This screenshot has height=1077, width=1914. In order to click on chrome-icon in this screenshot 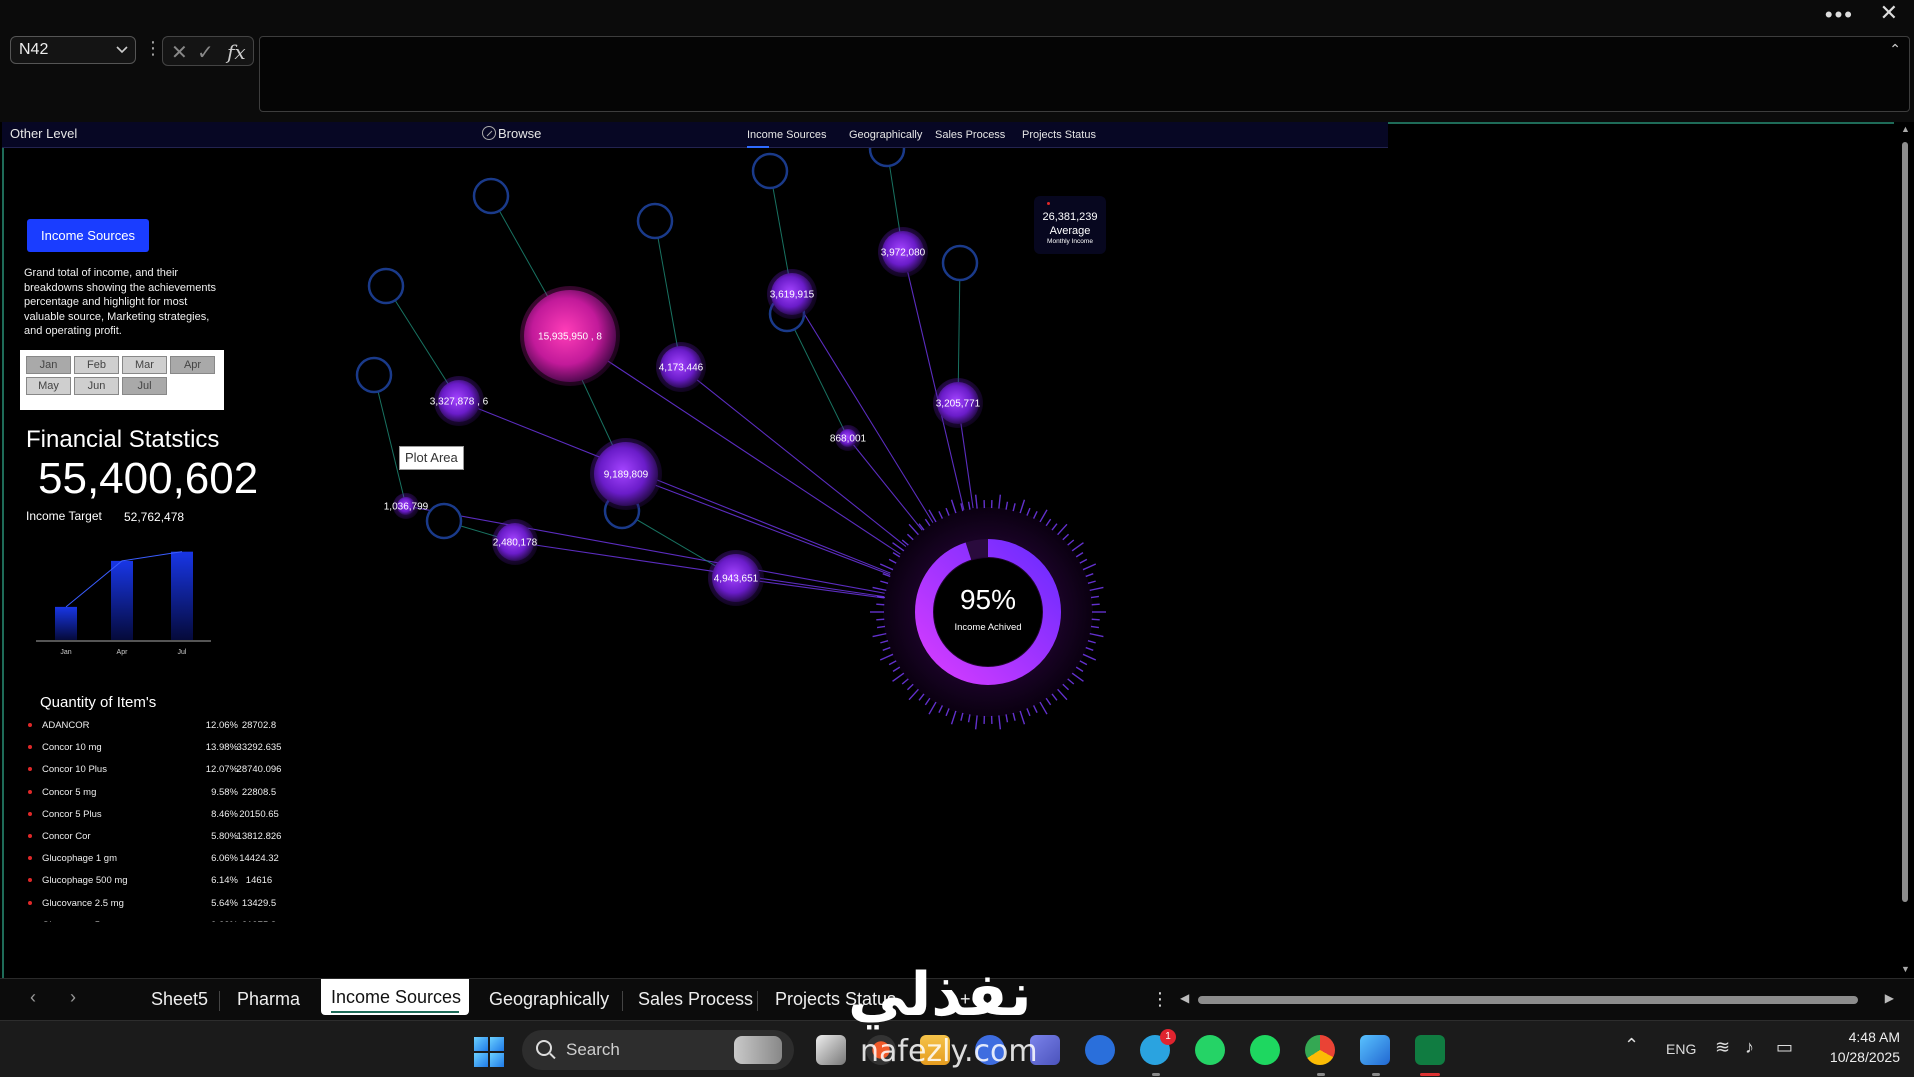, I will do `click(1320, 1050)`.